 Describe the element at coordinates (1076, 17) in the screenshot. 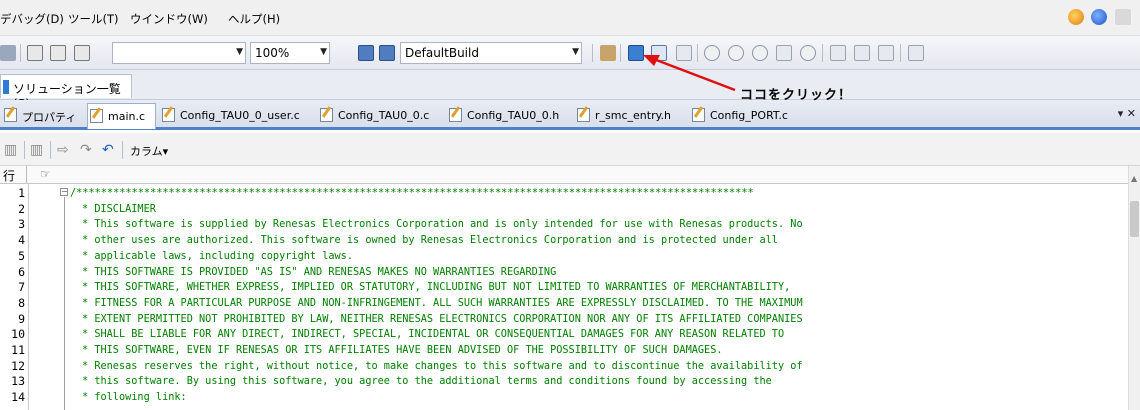

I see `feedback-icon` at that location.